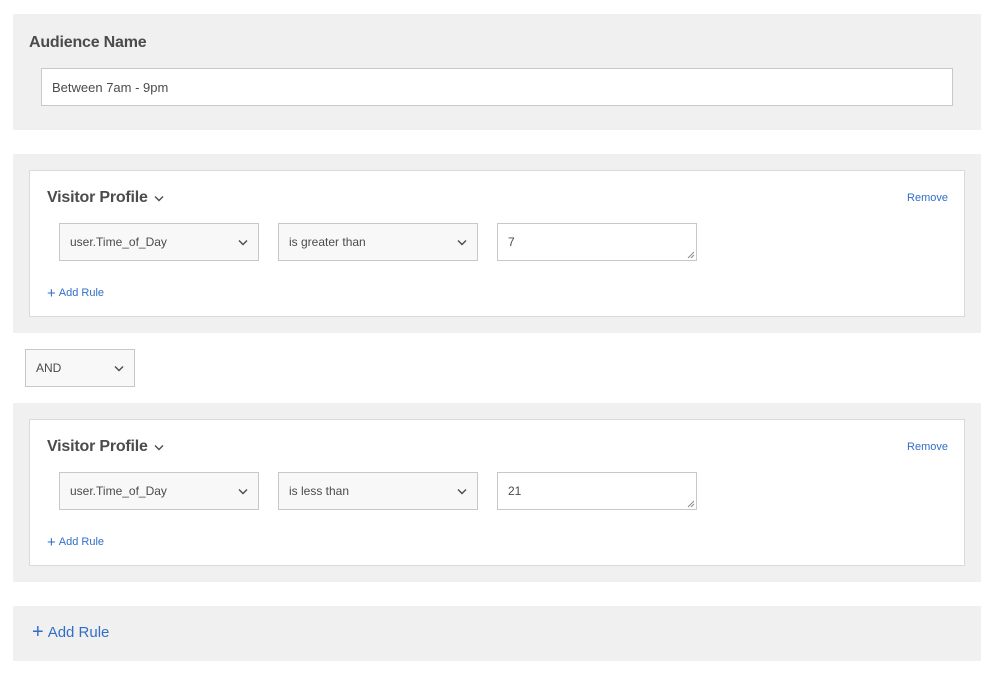 The image size is (995, 675). What do you see at coordinates (49, 368) in the screenshot?
I see `combinator-value: AND` at bounding box center [49, 368].